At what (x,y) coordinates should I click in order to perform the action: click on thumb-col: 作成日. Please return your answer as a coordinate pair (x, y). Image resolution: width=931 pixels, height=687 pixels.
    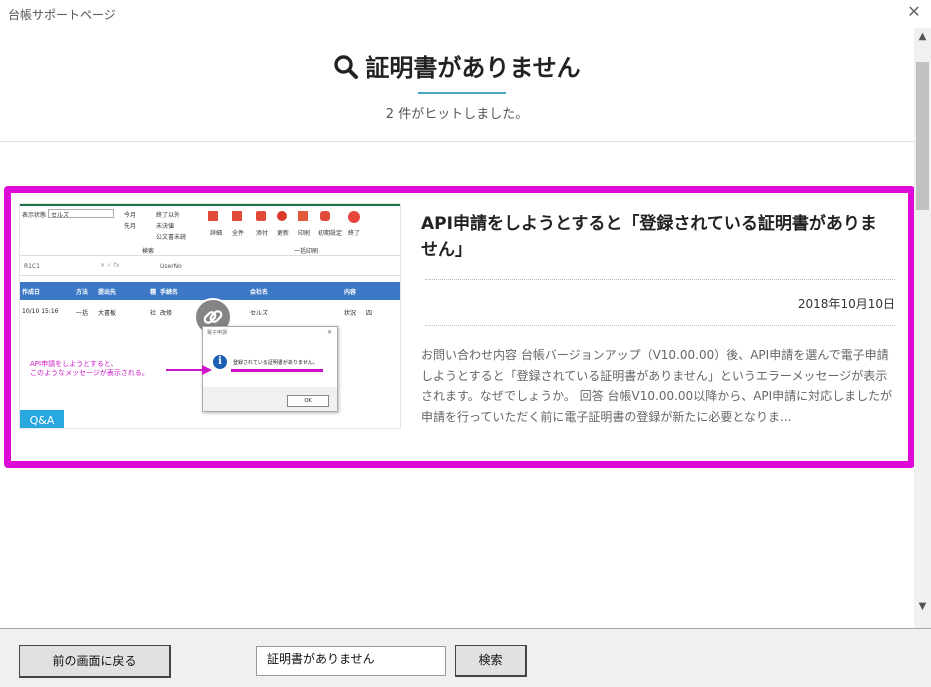
    Looking at the image, I should click on (31, 292).